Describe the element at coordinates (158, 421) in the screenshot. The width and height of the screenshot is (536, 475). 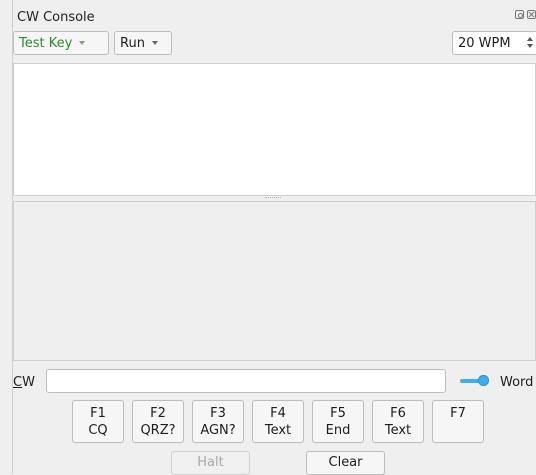
I see `f2-button: F2 QRZ?` at that location.